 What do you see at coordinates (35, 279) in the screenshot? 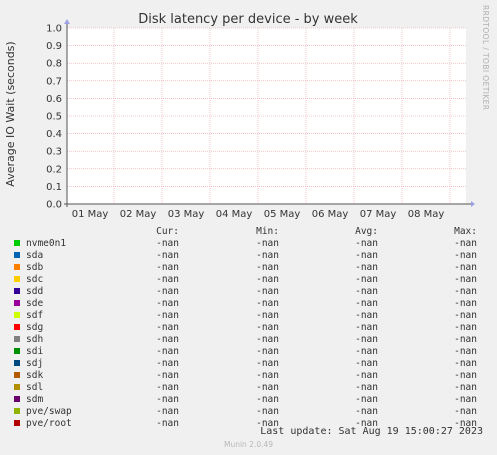
I see `legend-name: sdc` at bounding box center [35, 279].